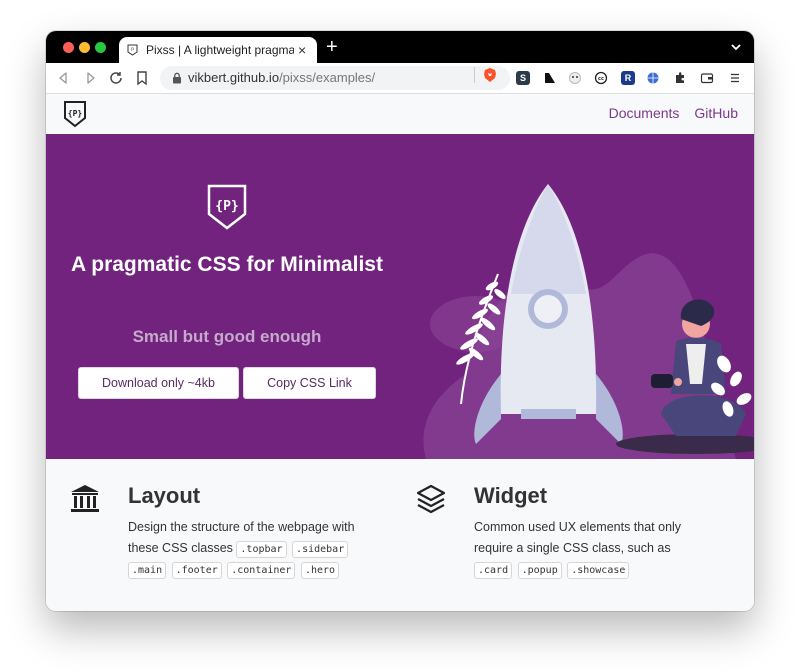 This screenshot has width=800, height=672. Describe the element at coordinates (100, 47) in the screenshot. I see `zoom-window-button` at that location.